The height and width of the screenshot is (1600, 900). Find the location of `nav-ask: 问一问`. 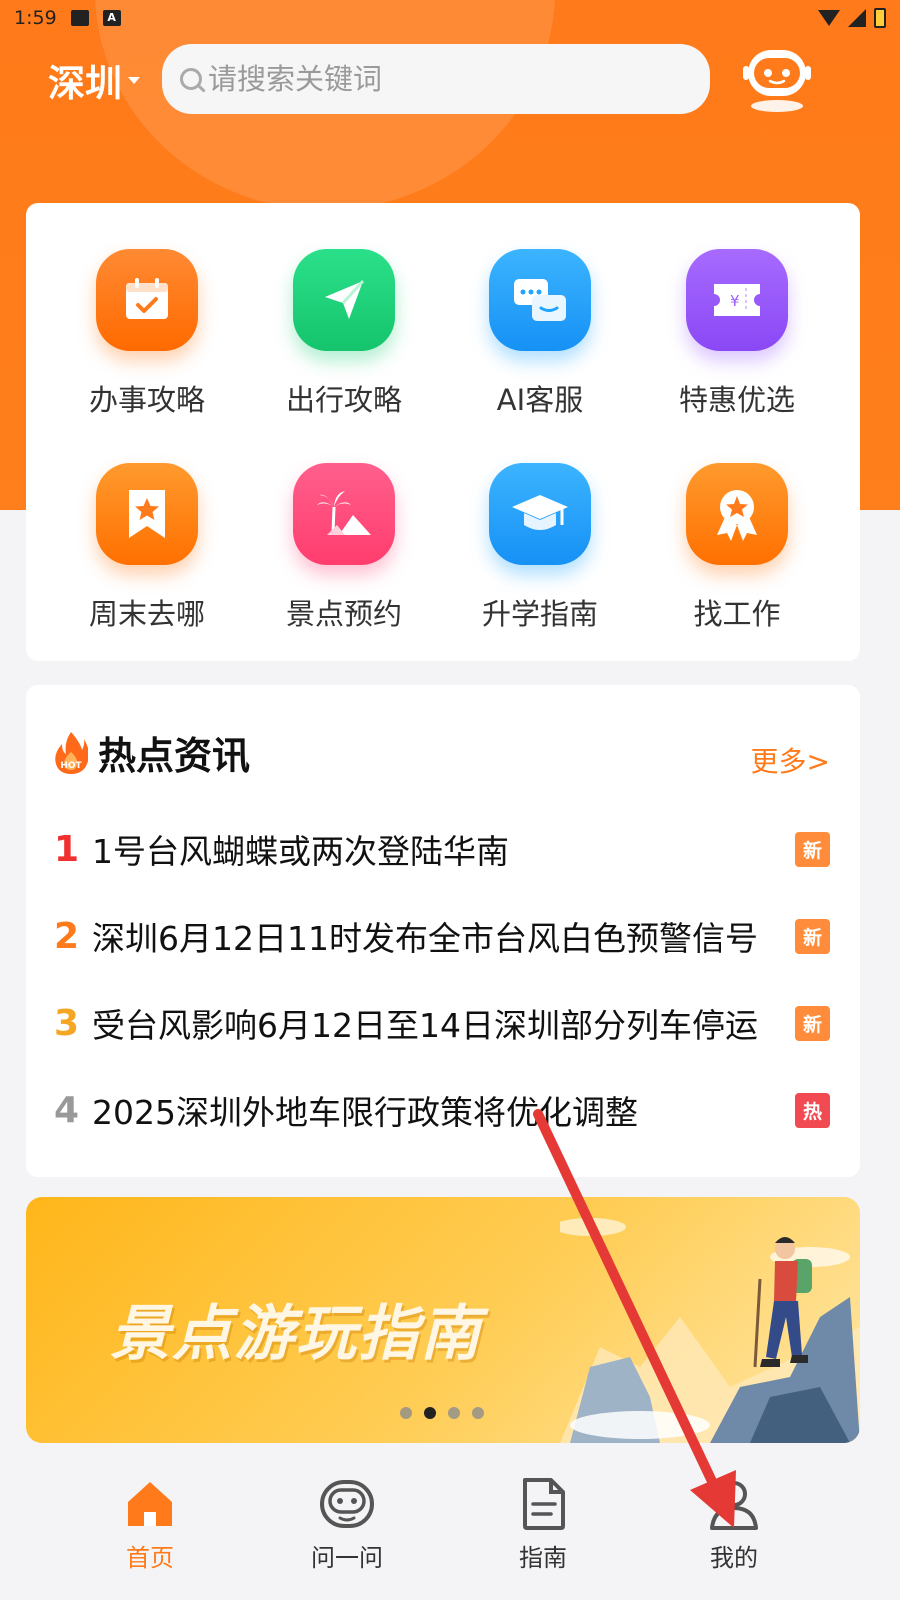

nav-ask: 问一问 is located at coordinates (347, 1524).